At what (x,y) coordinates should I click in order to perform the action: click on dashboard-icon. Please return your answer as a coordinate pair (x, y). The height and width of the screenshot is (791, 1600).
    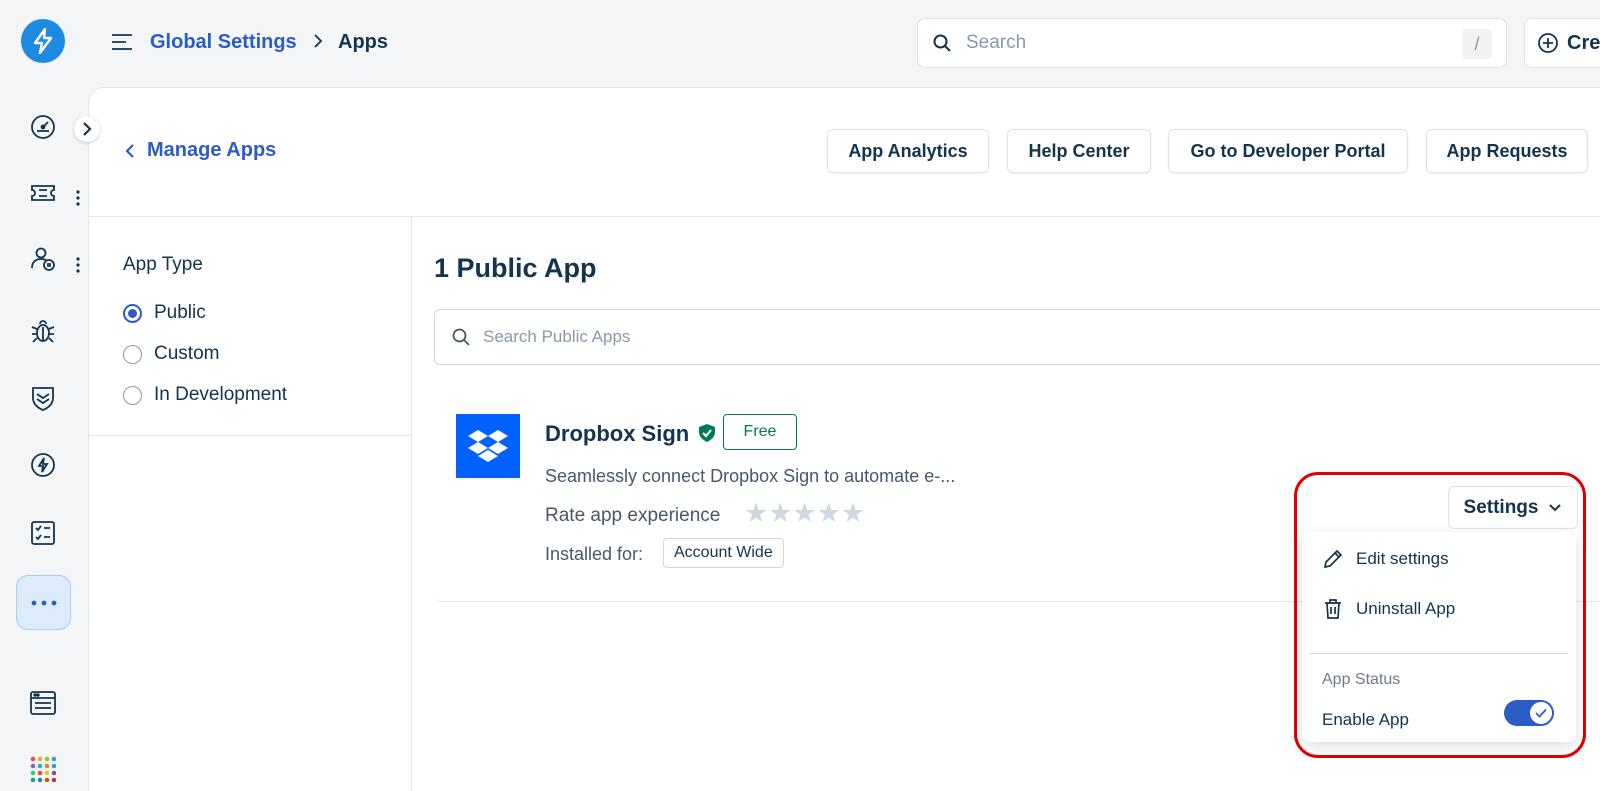
    Looking at the image, I should click on (43, 127).